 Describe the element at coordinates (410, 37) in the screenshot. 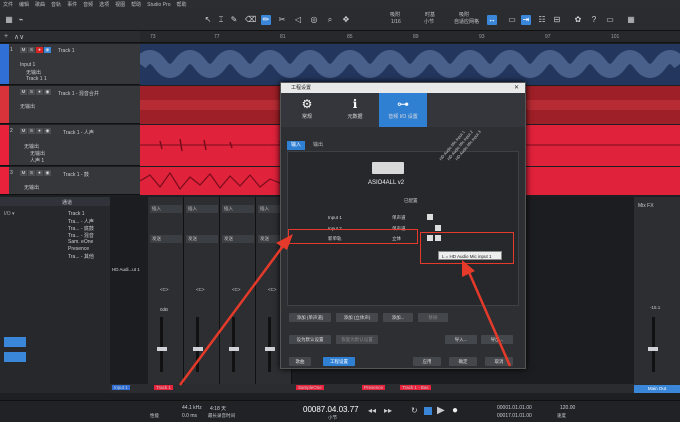

I see `timeline-ruler: 73 77 81 85 89 93 97 101` at that location.